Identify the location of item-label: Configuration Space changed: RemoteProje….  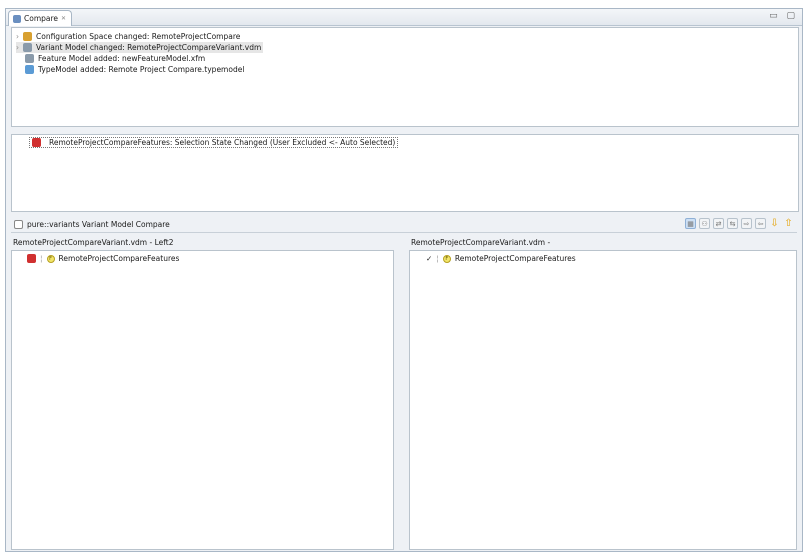
(138, 36).